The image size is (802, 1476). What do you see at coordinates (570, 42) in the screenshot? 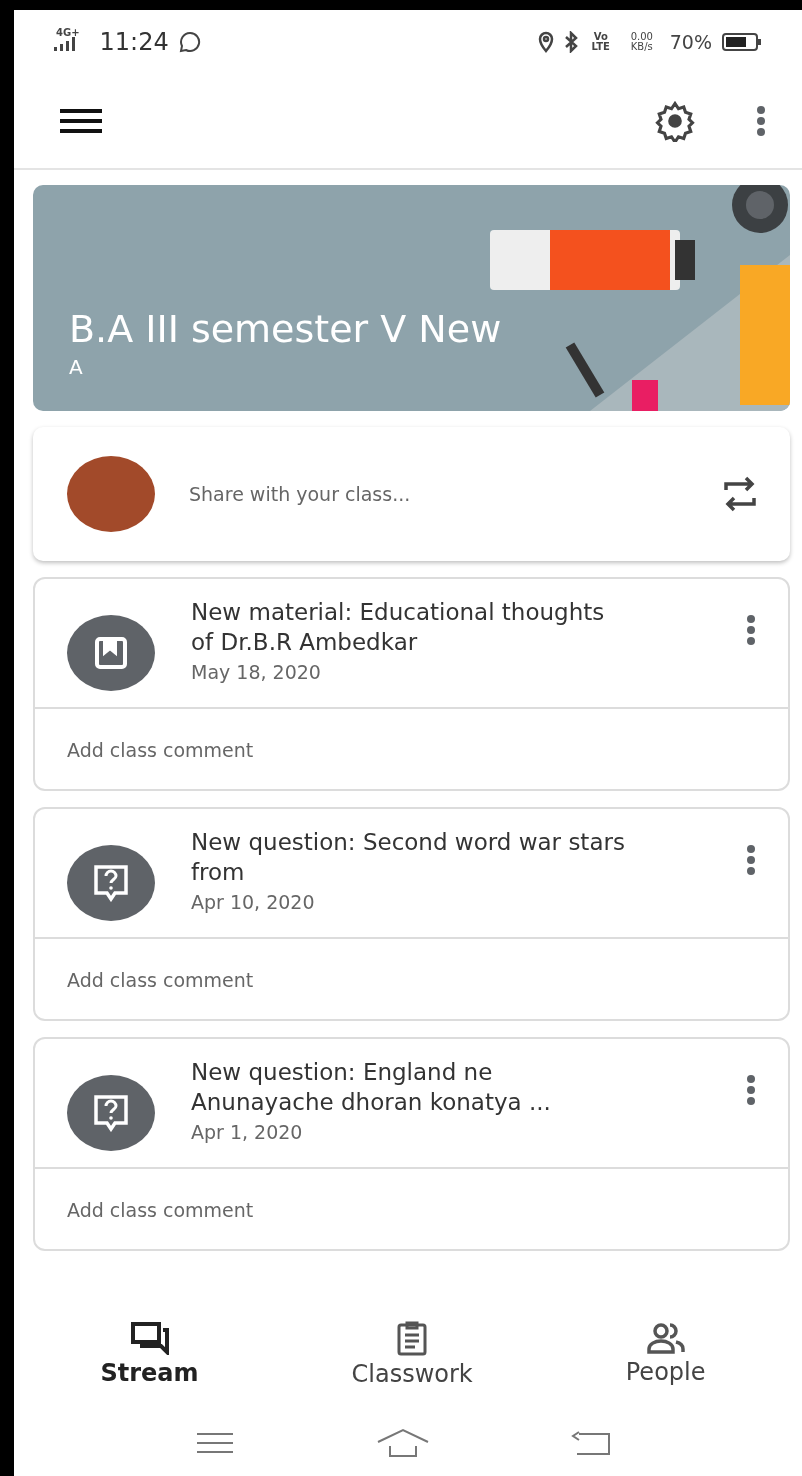
I see `bluetooth-icon` at bounding box center [570, 42].